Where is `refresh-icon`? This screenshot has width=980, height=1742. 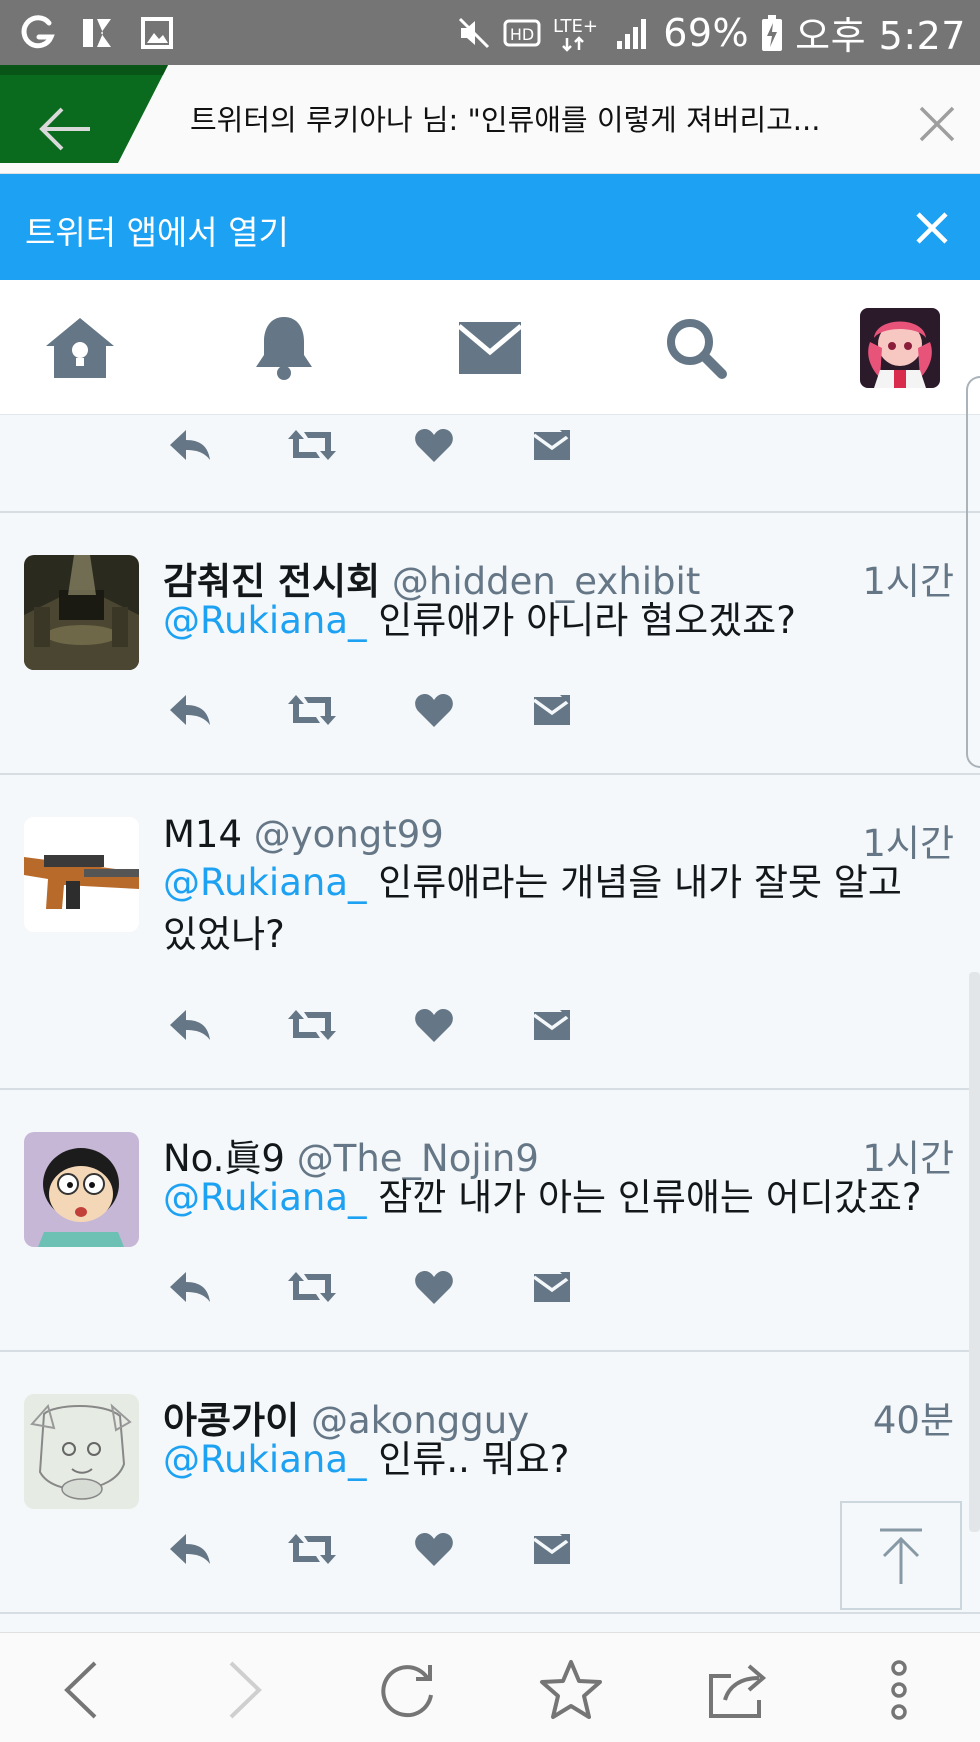
refresh-icon is located at coordinates (407, 1691).